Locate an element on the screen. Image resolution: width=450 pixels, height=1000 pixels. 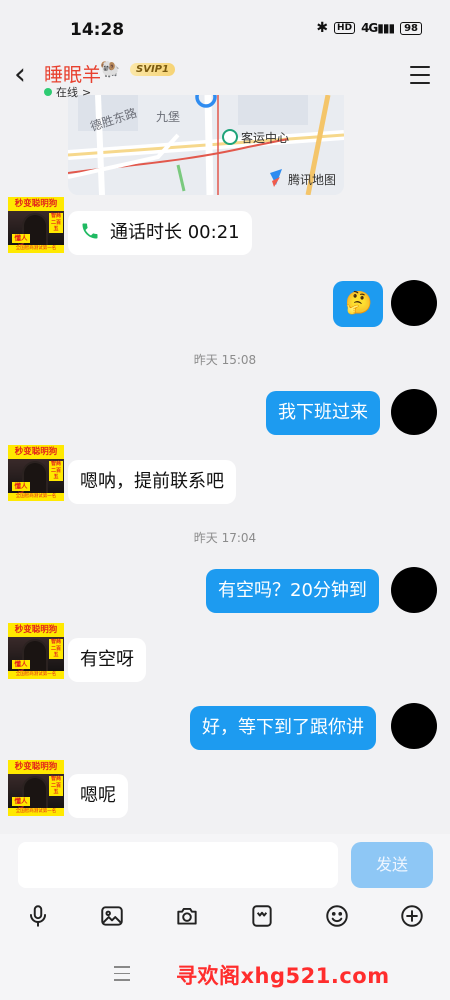
watermark: 寻欢阁xhg521.com is located at coordinates (283, 976).